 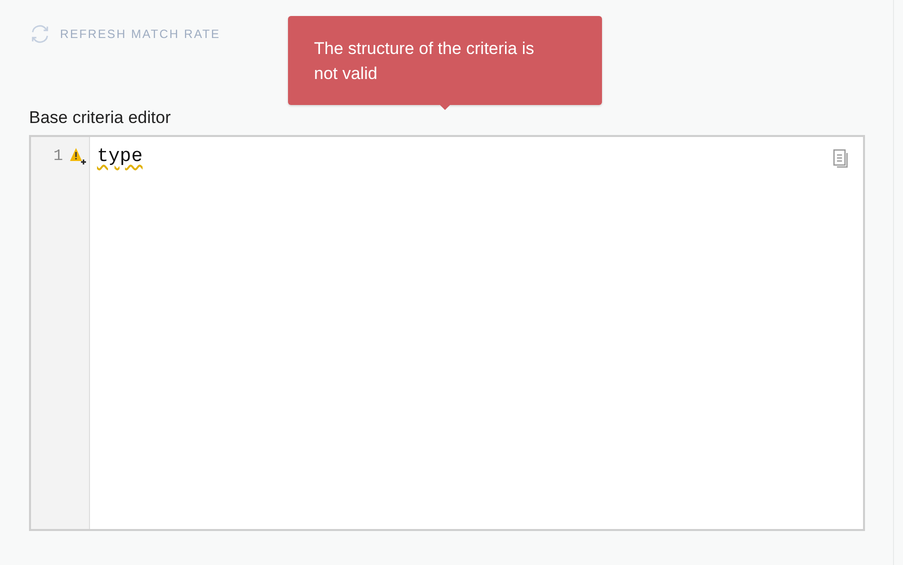 I want to click on error-tooltip: The structure of the criteria is not valid, so click(x=445, y=60).